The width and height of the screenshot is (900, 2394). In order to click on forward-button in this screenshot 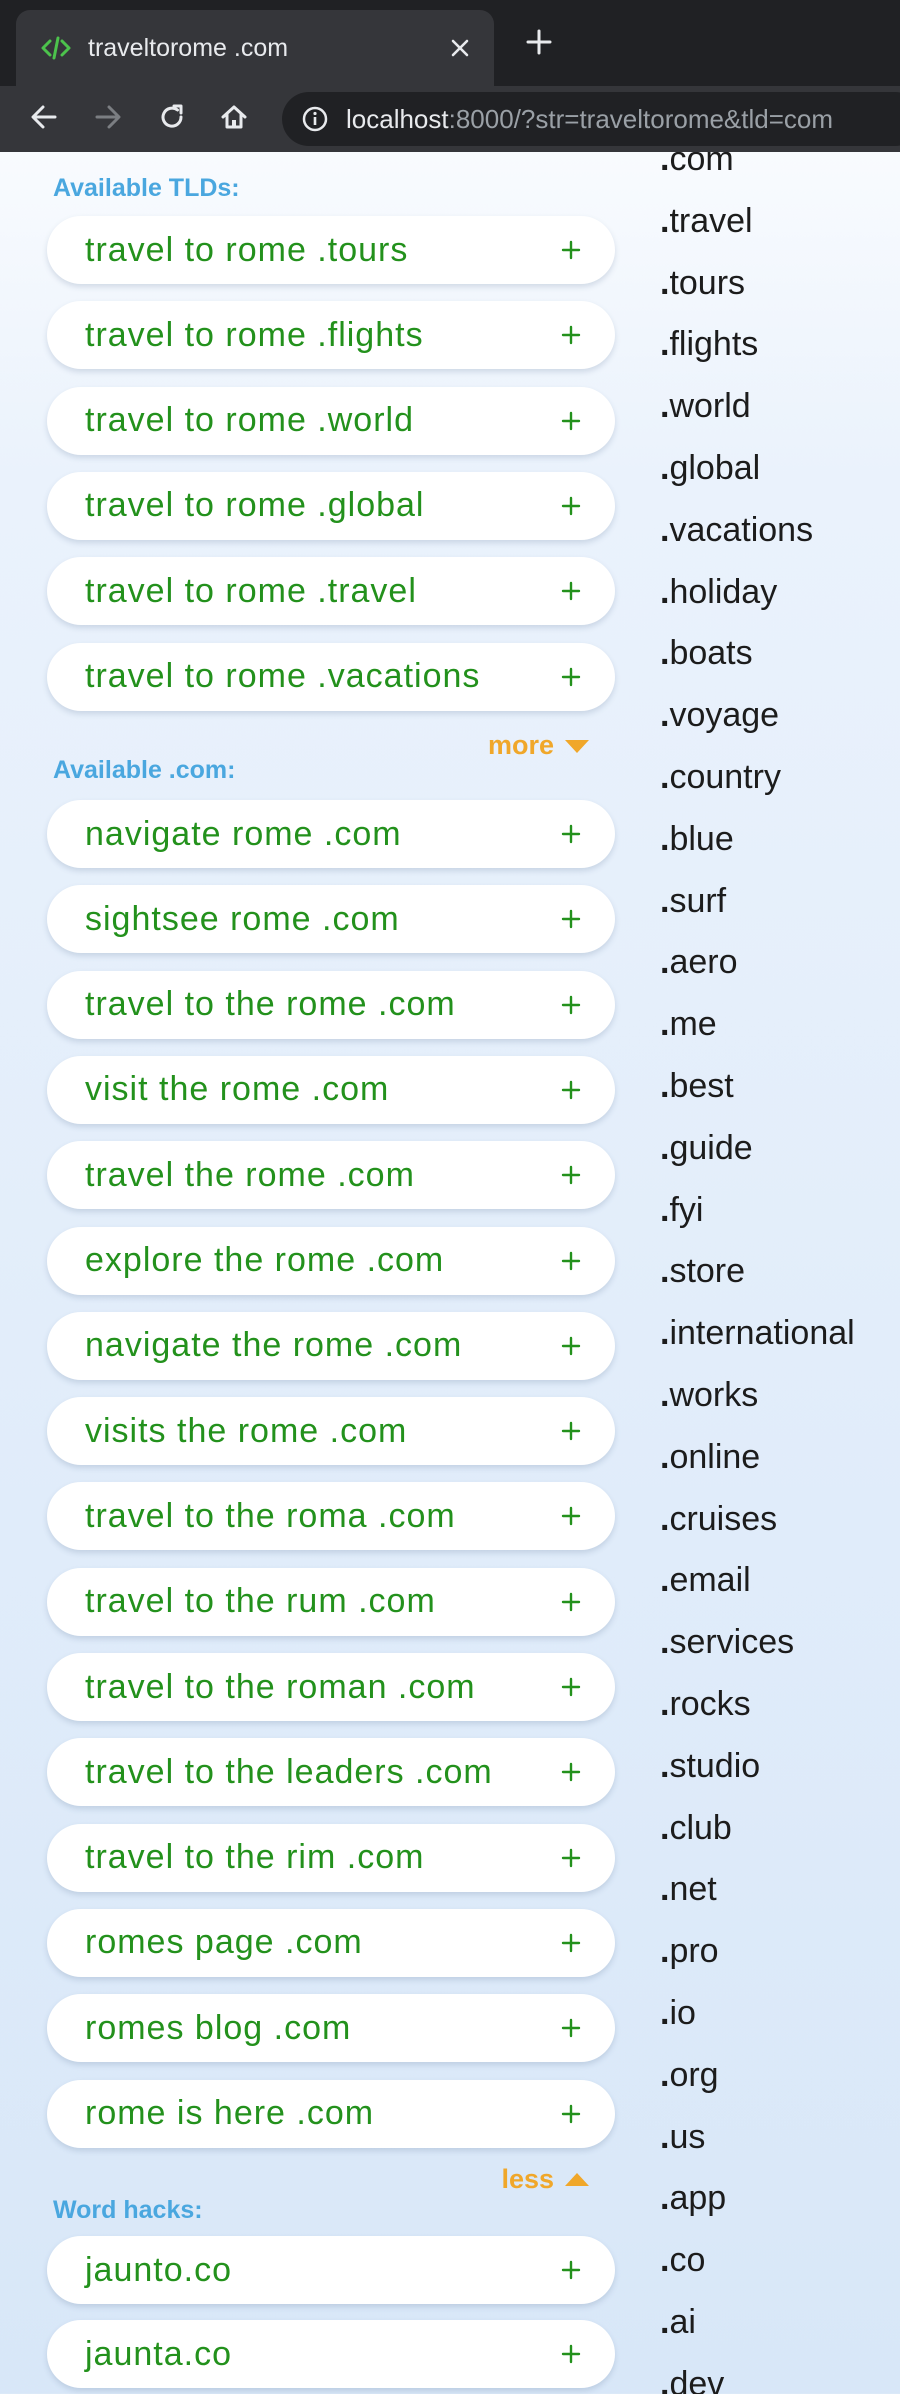, I will do `click(108, 119)`.